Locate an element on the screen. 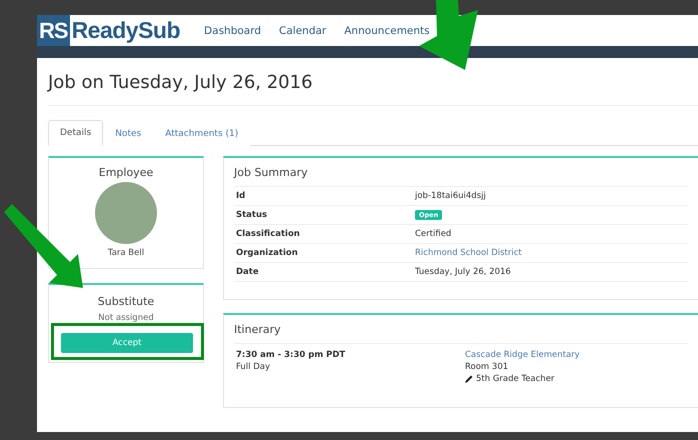 Image resolution: width=698 pixels, height=440 pixels. substitute-status: Not assigned is located at coordinates (126, 318).